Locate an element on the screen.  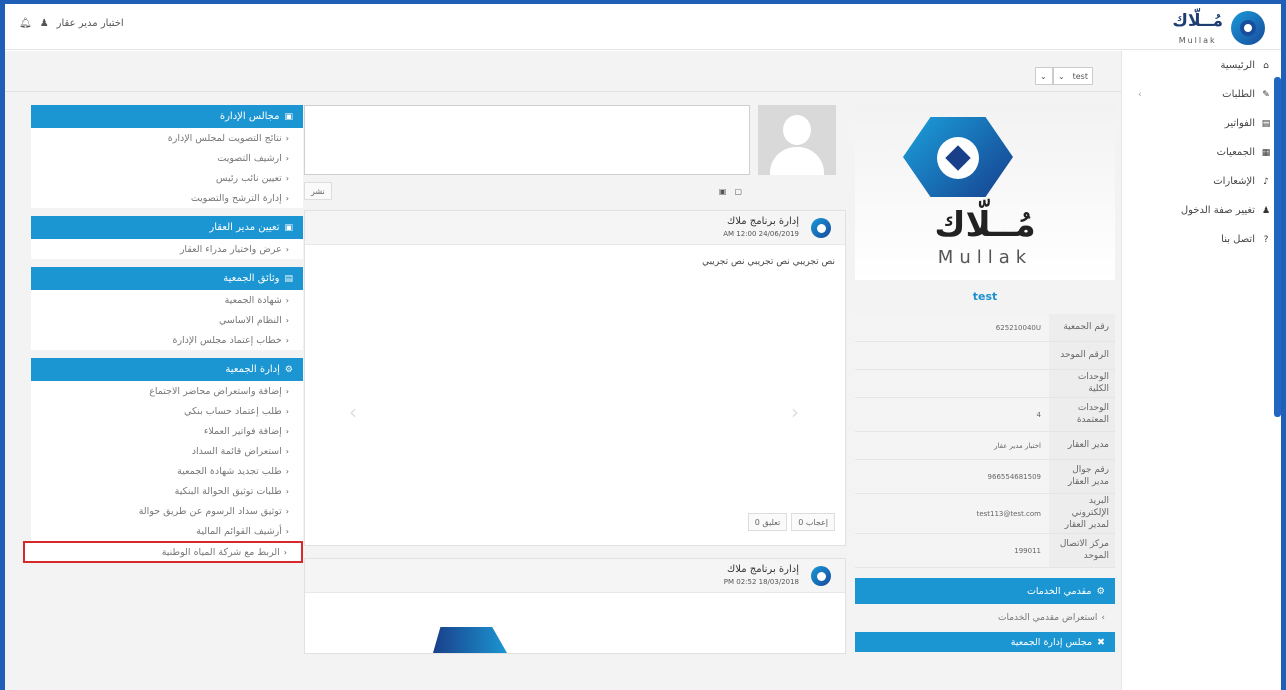
panel-link: ارشيف التصويت › is located at coordinates (167, 158).